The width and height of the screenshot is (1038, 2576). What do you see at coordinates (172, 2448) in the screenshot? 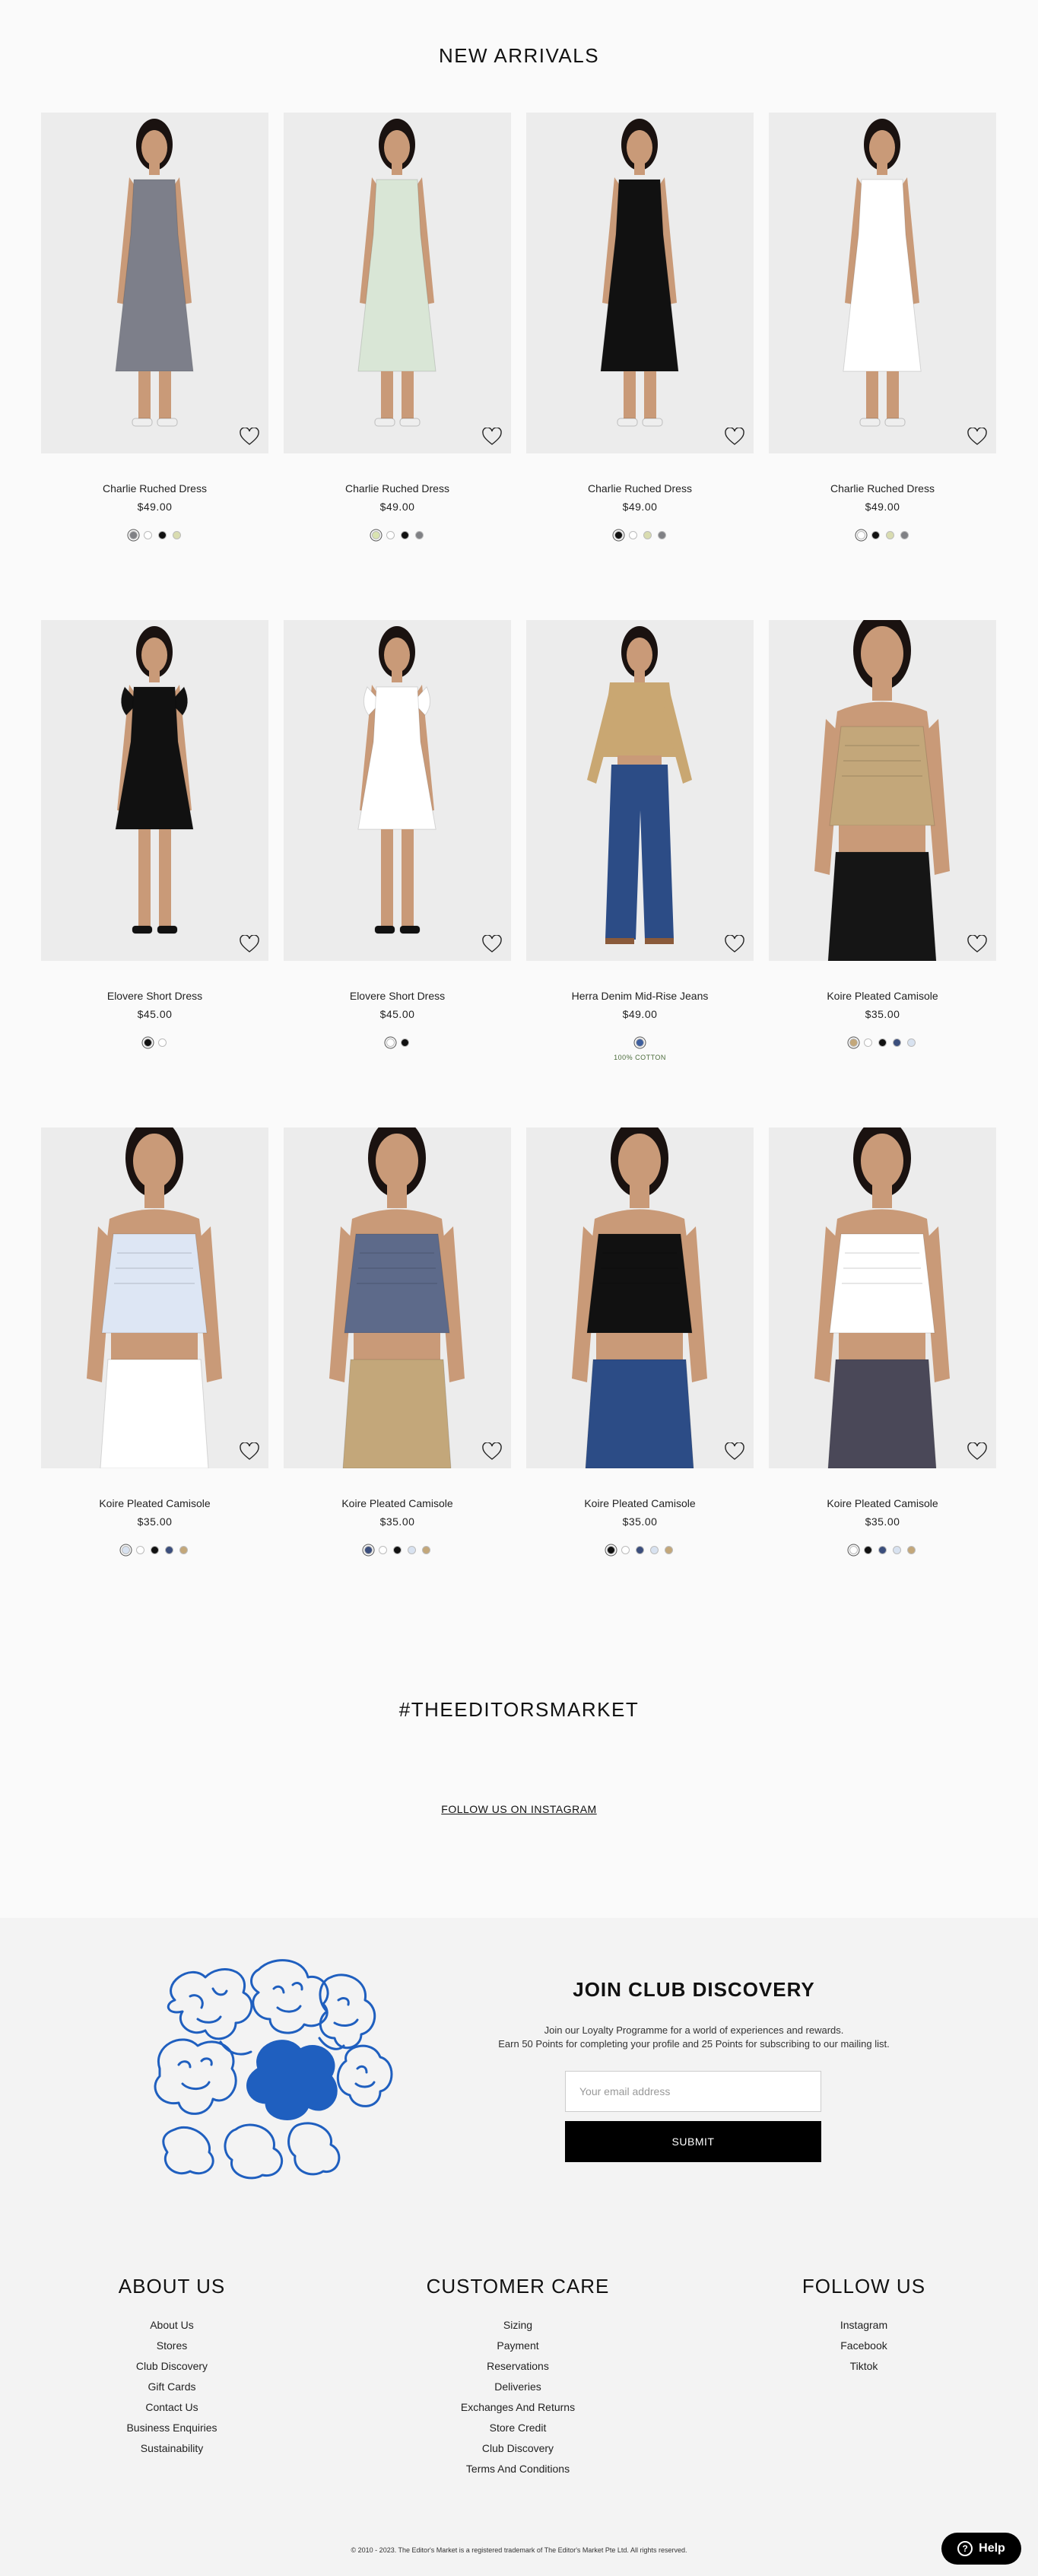
I see `footer-about-link: Sustainability` at bounding box center [172, 2448].